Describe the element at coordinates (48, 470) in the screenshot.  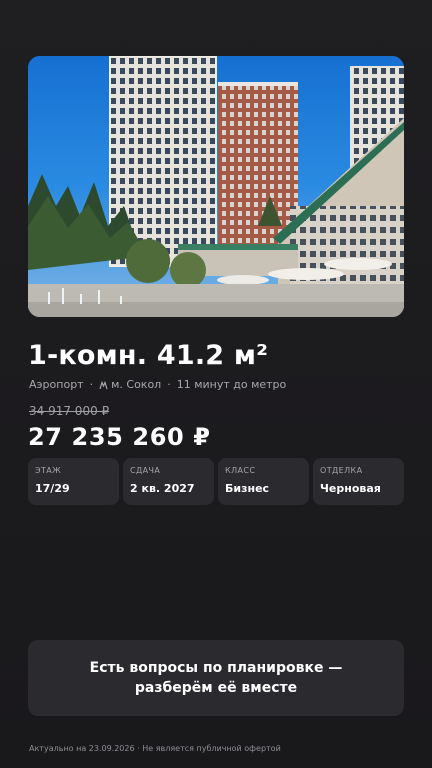
I see `spec-label: ЭТАЖ` at that location.